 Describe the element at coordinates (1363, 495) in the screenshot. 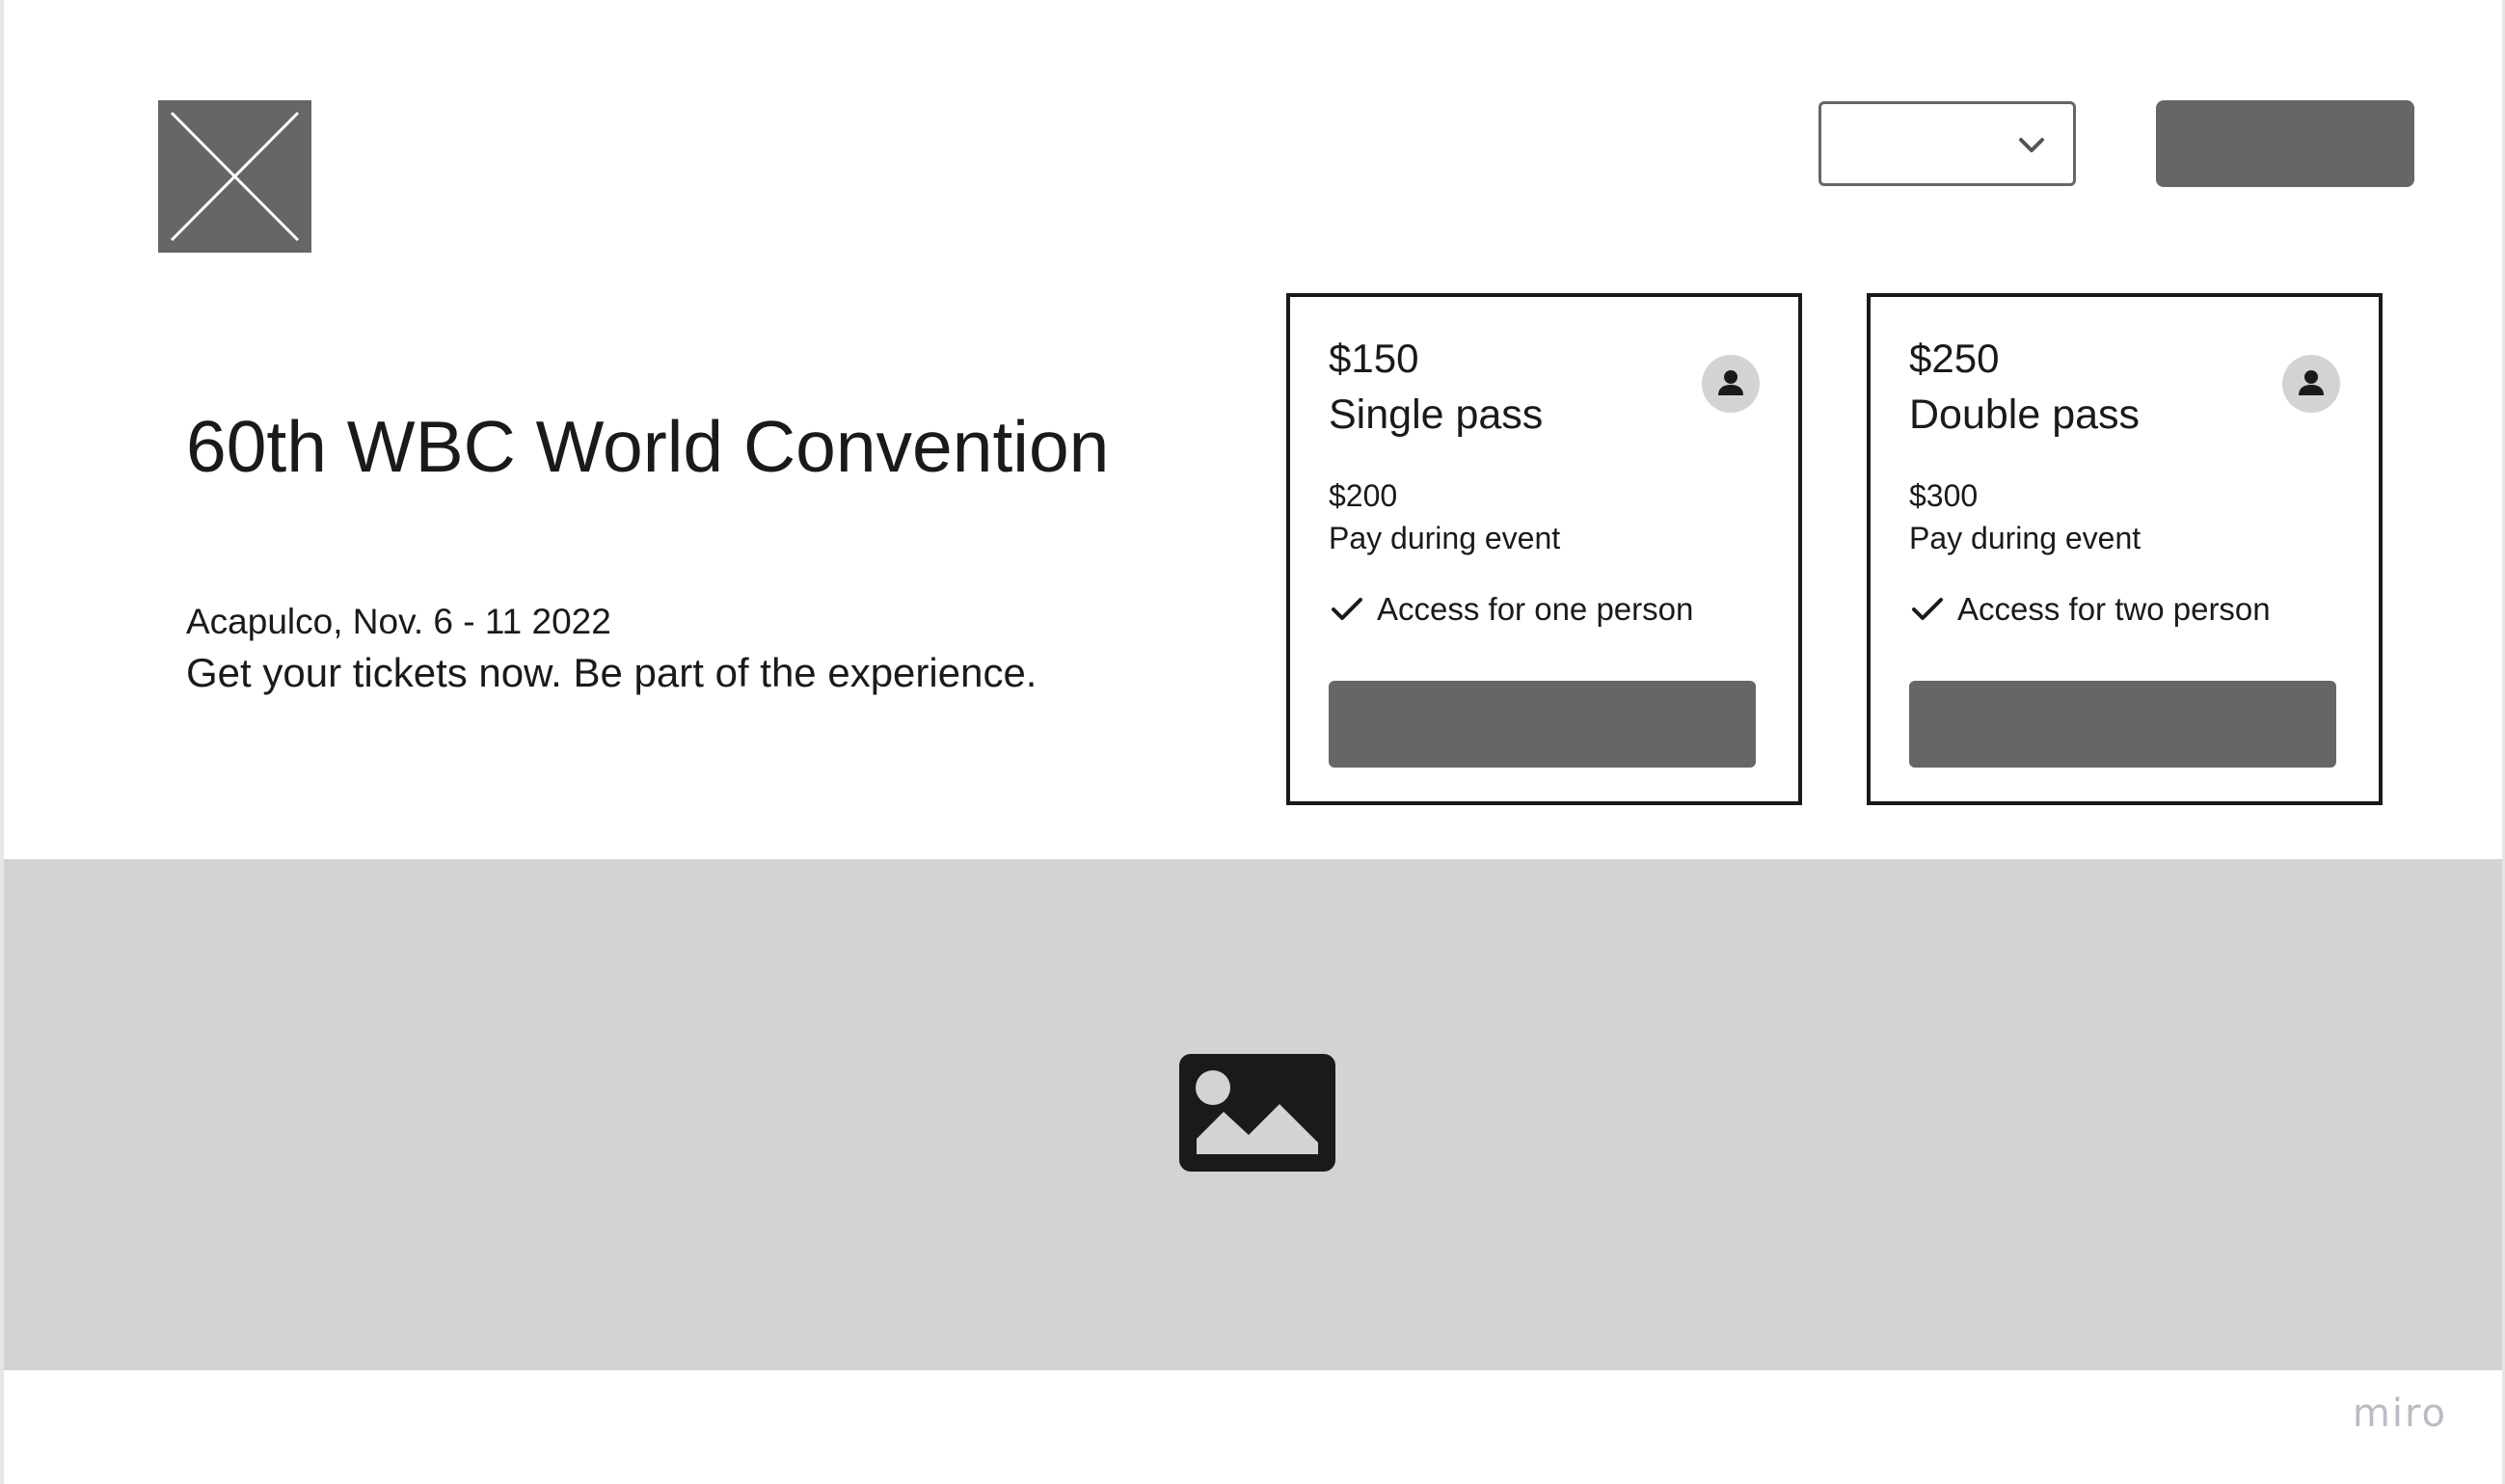

I see `ticket-alt-price: $200` at that location.